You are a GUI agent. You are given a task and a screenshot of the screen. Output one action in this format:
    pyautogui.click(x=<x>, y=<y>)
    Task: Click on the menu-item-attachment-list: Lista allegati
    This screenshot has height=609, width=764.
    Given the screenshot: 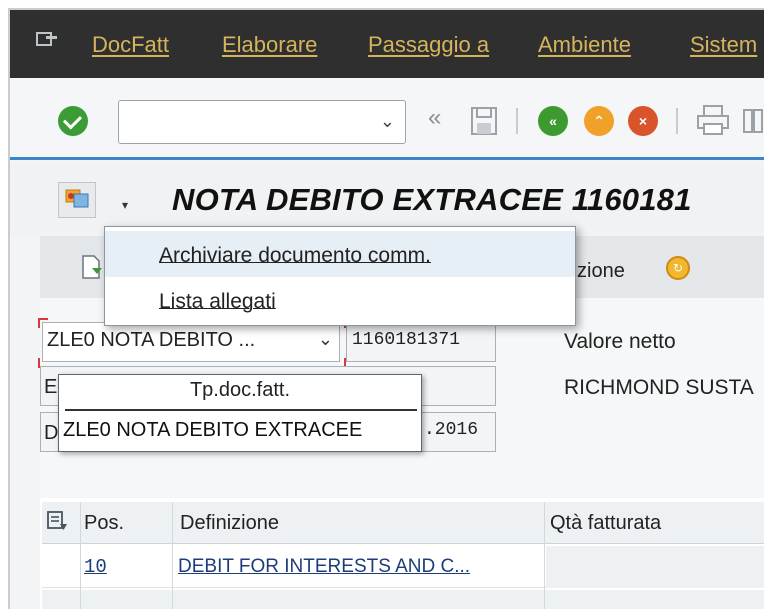 What is the action you would take?
    pyautogui.click(x=340, y=300)
    